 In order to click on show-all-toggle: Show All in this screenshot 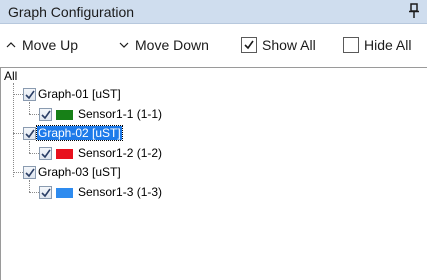, I will do `click(278, 45)`.